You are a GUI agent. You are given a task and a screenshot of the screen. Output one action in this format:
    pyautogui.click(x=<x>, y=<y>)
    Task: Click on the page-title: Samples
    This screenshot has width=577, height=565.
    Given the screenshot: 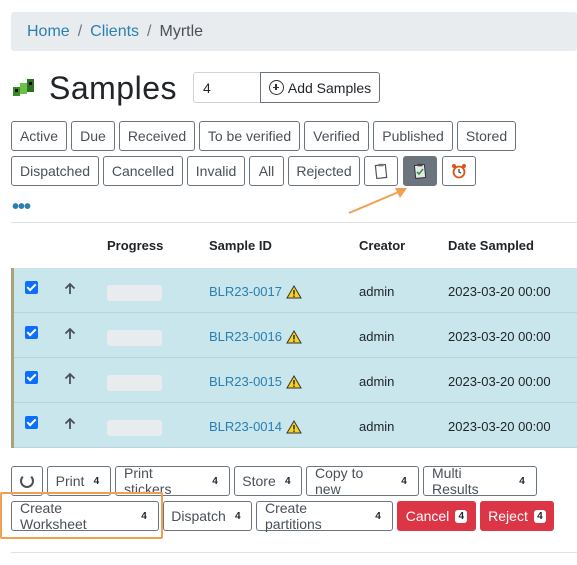 What is the action you would take?
    pyautogui.click(x=113, y=87)
    